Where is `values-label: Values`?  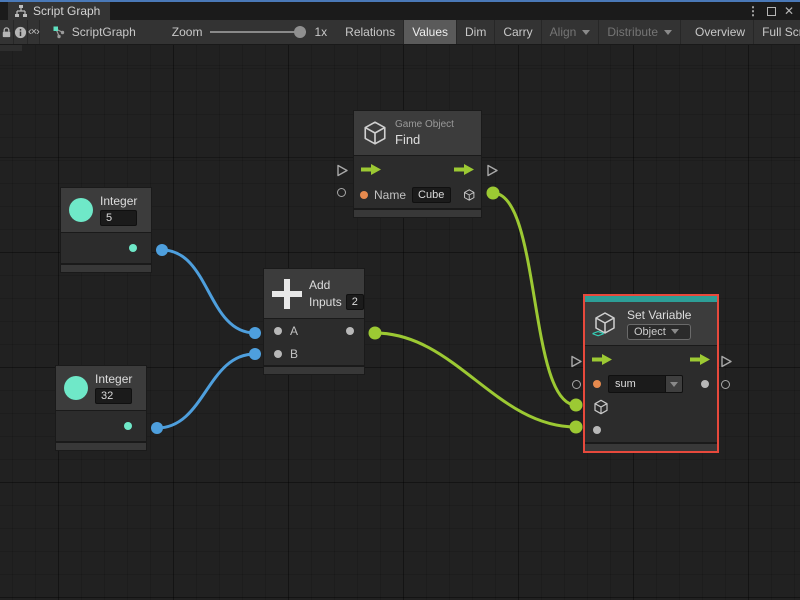 values-label: Values is located at coordinates (430, 32).